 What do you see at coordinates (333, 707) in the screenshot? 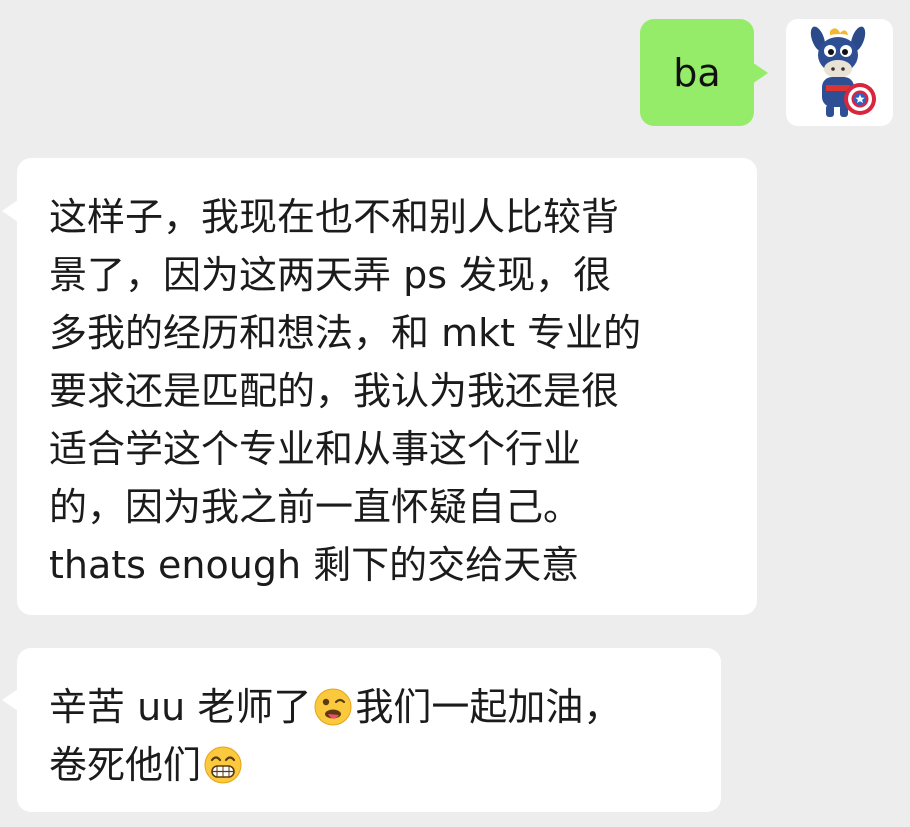
I see `winking-tongue-emoji-icon` at bounding box center [333, 707].